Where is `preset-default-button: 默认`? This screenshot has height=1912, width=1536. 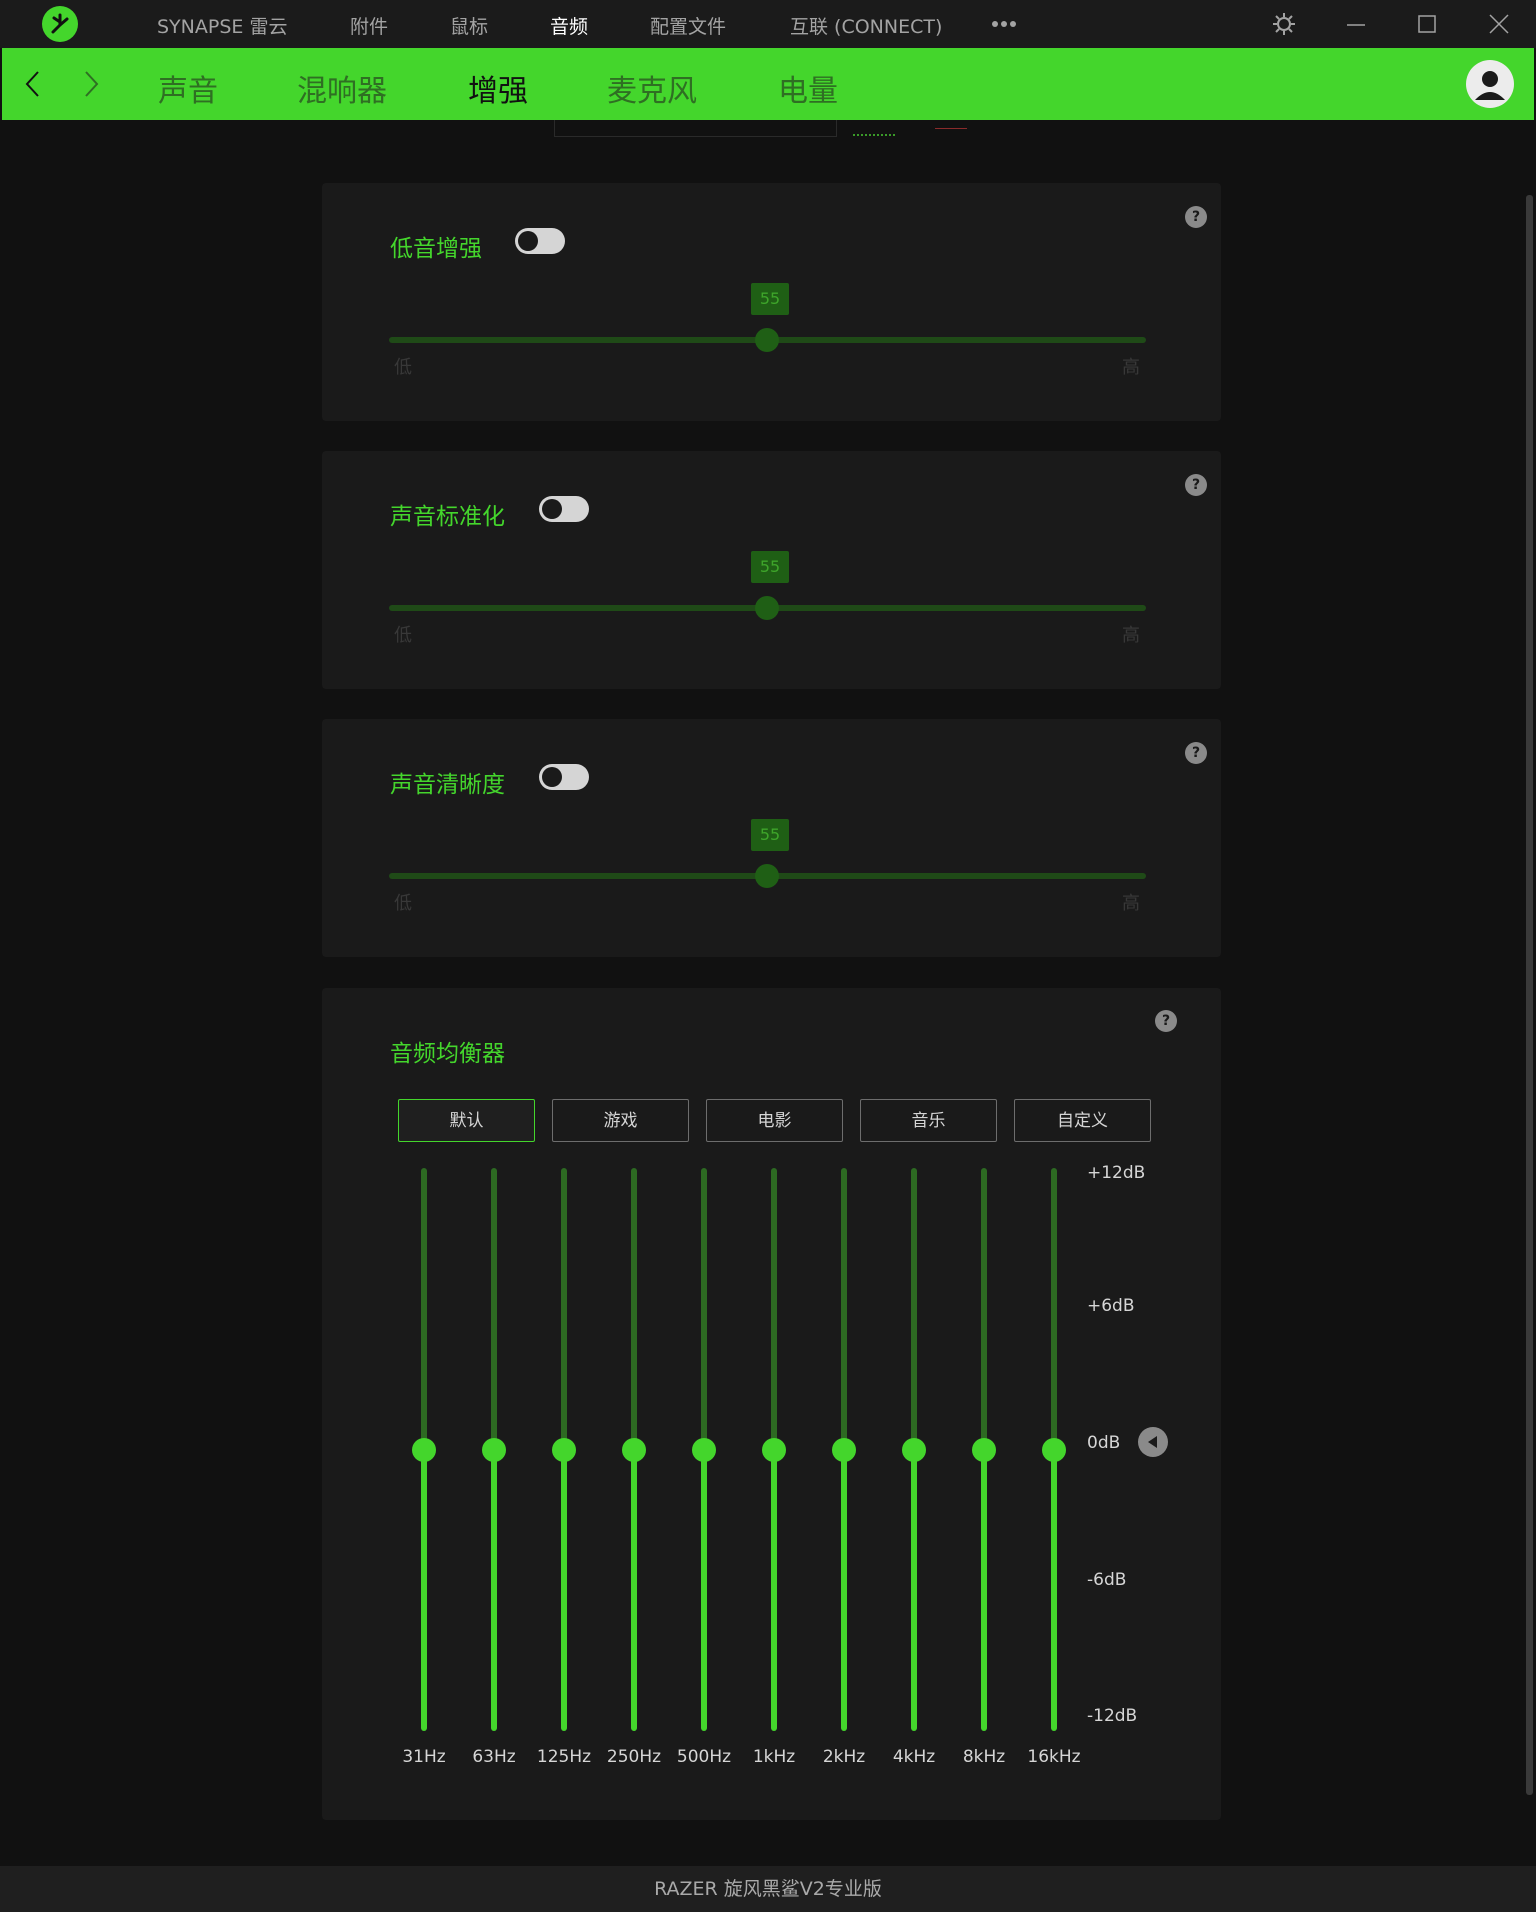
preset-default-button: 默认 is located at coordinates (466, 1120).